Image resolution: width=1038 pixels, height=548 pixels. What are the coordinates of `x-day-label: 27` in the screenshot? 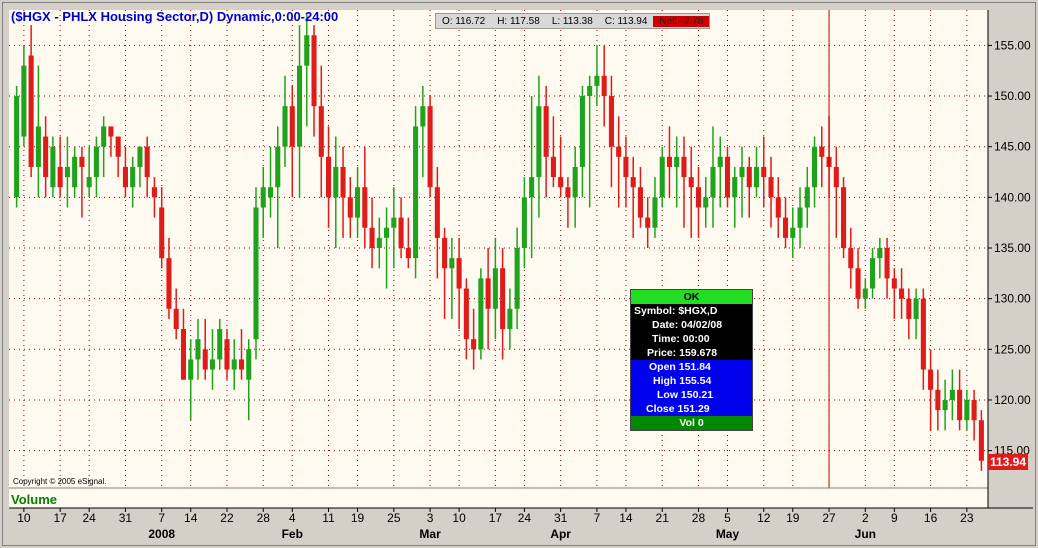 It's located at (829, 518).